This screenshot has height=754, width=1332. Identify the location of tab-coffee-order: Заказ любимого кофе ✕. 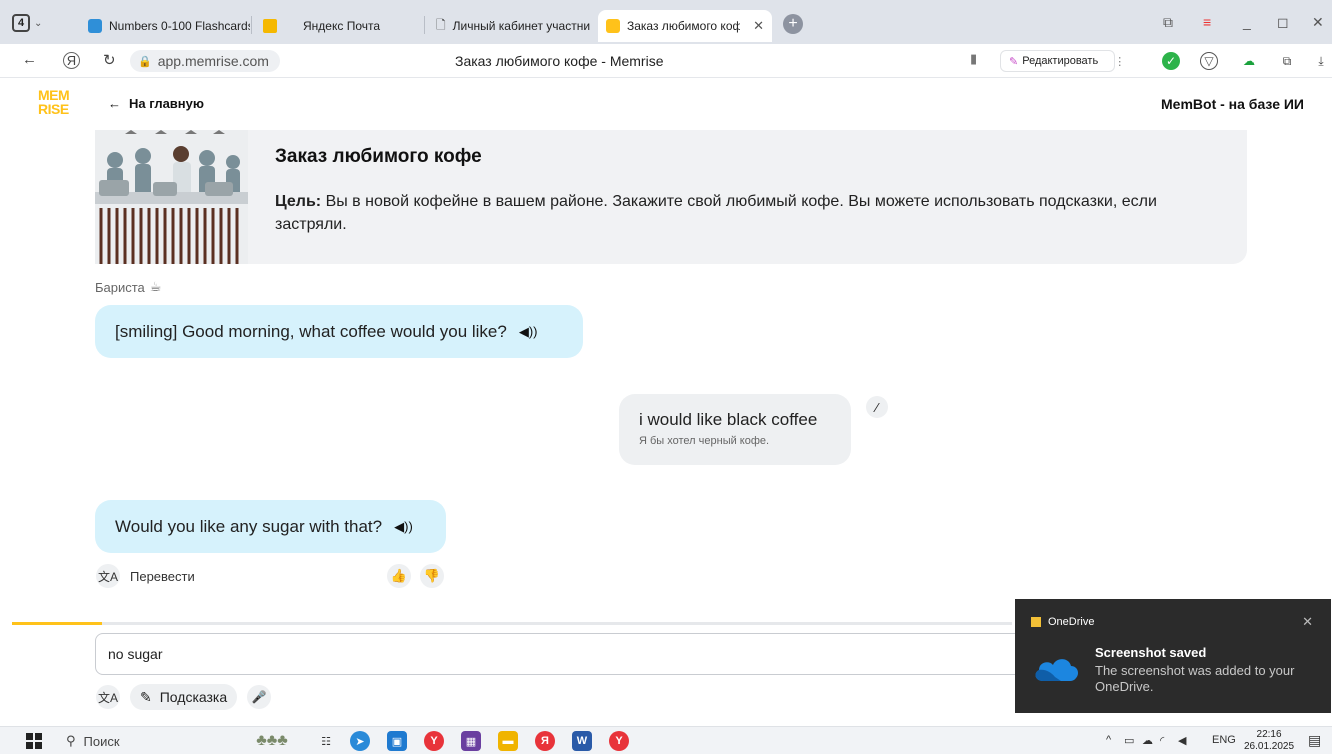
(685, 26).